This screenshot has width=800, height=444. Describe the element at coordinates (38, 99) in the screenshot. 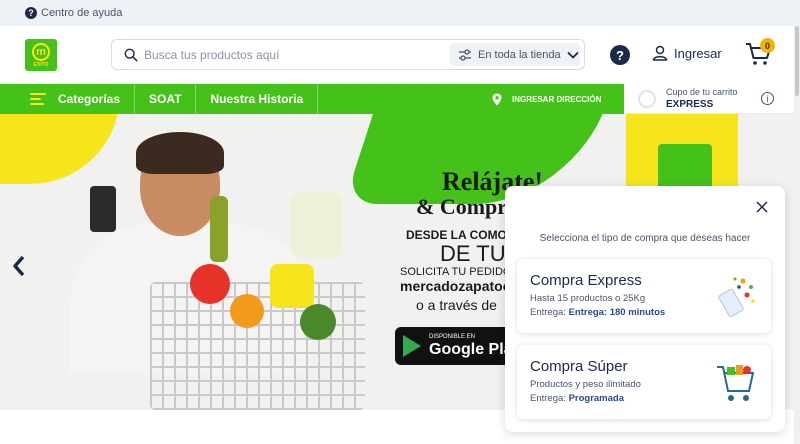

I see `hamburger-icon` at that location.